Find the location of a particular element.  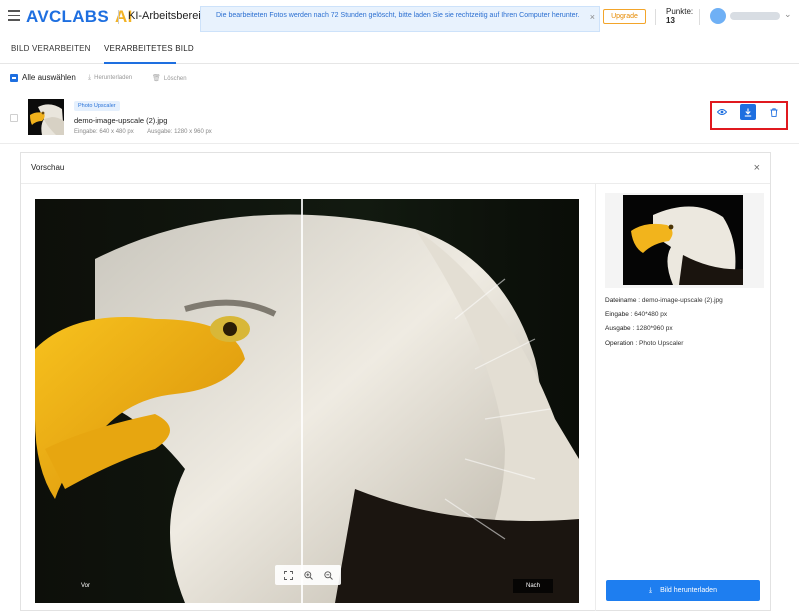

meta-key: Eingabe : is located at coordinates (619, 314).